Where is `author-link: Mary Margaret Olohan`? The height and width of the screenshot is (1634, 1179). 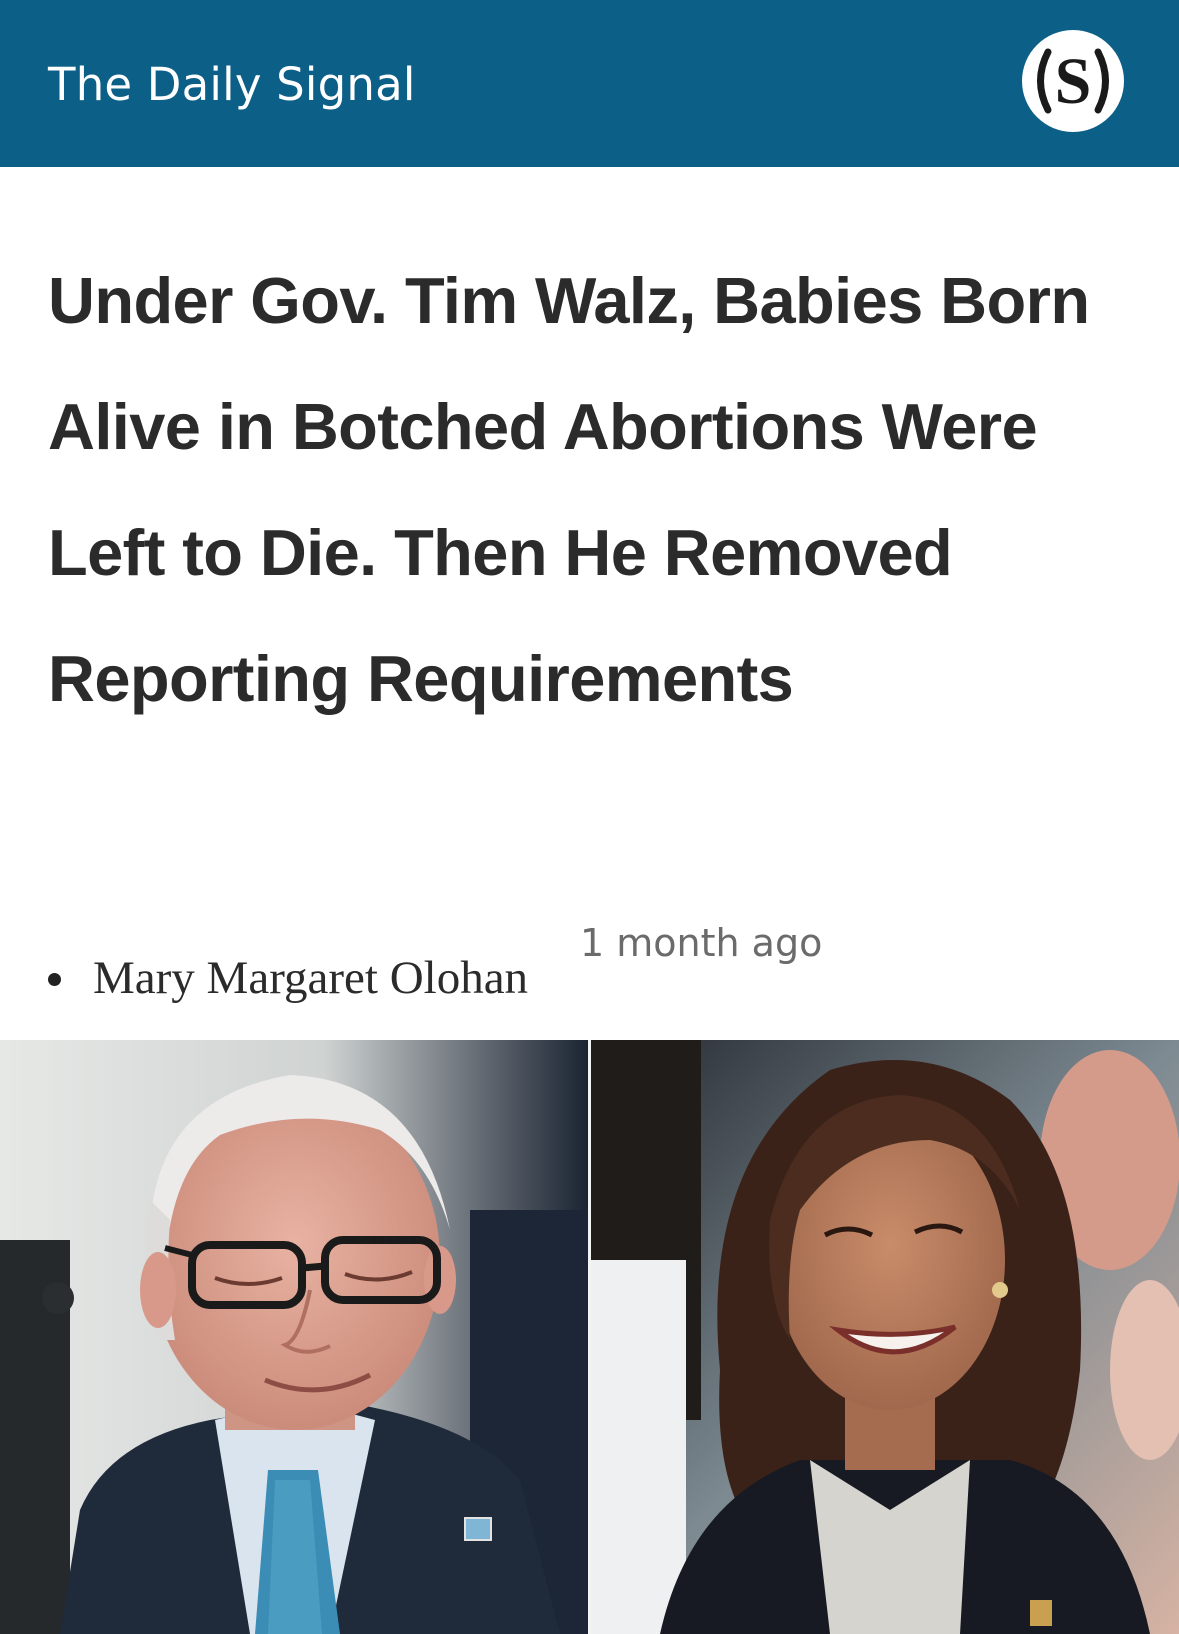 author-link: Mary Margaret Olohan is located at coordinates (310, 978).